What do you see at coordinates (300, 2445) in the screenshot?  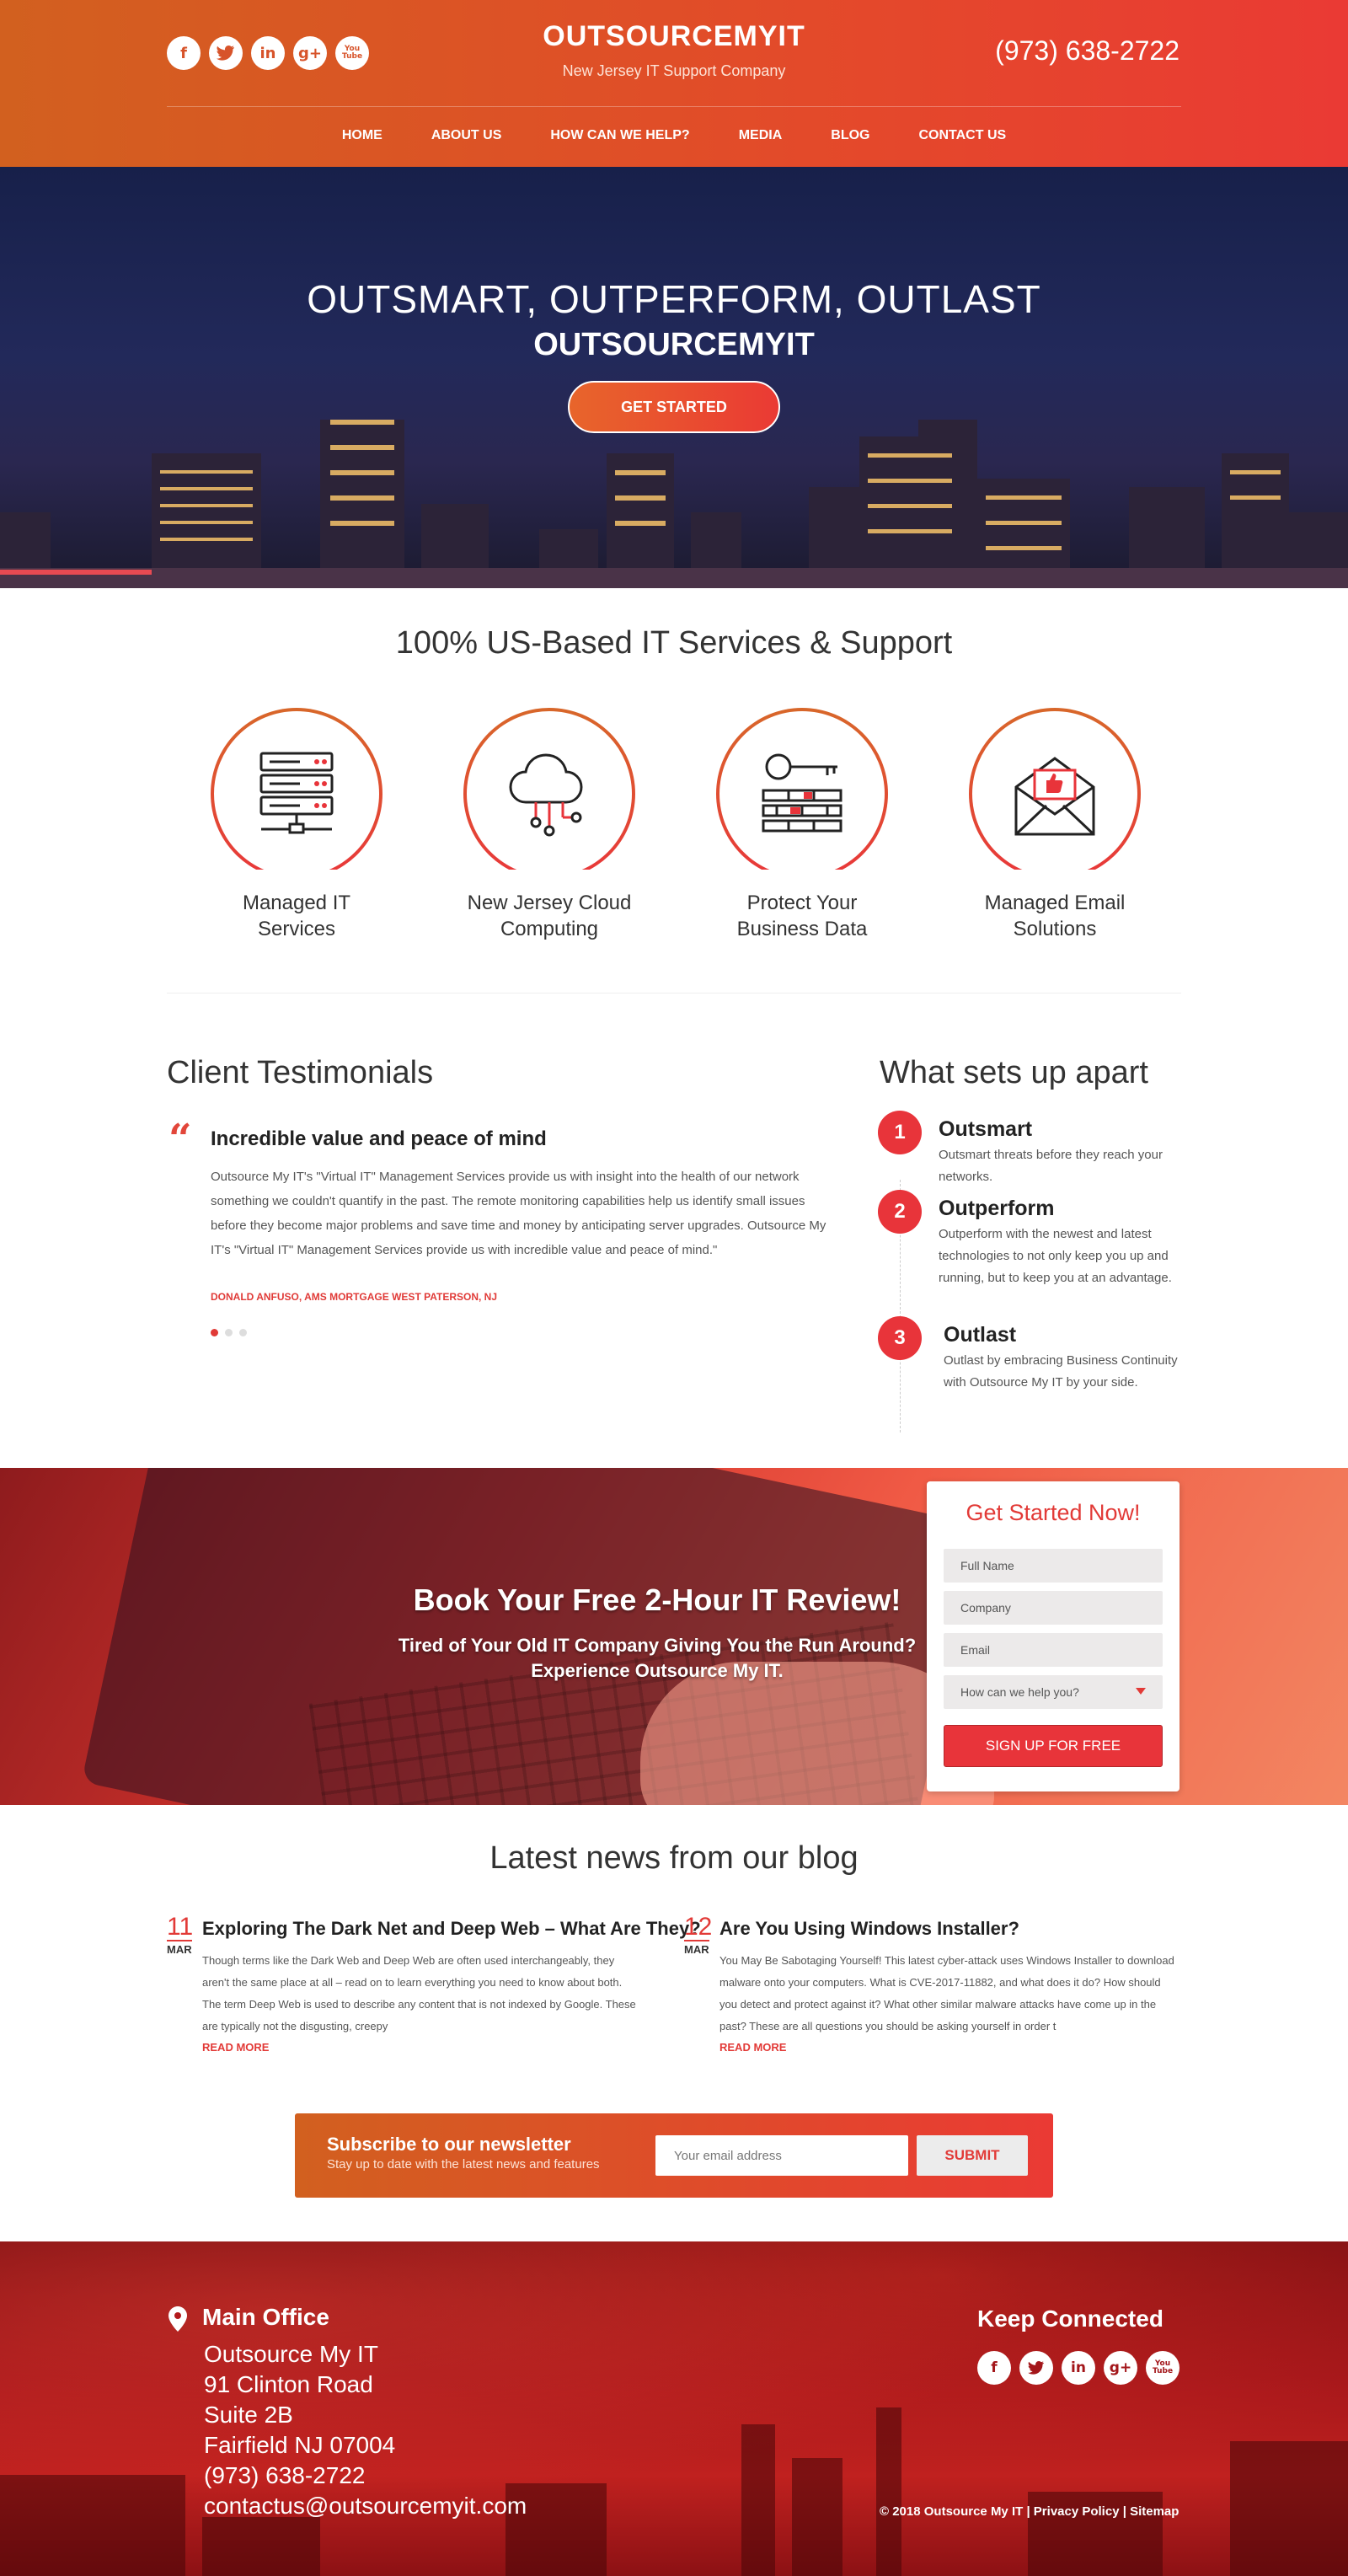 I see `footer-city: Fairfield NJ 07004` at bounding box center [300, 2445].